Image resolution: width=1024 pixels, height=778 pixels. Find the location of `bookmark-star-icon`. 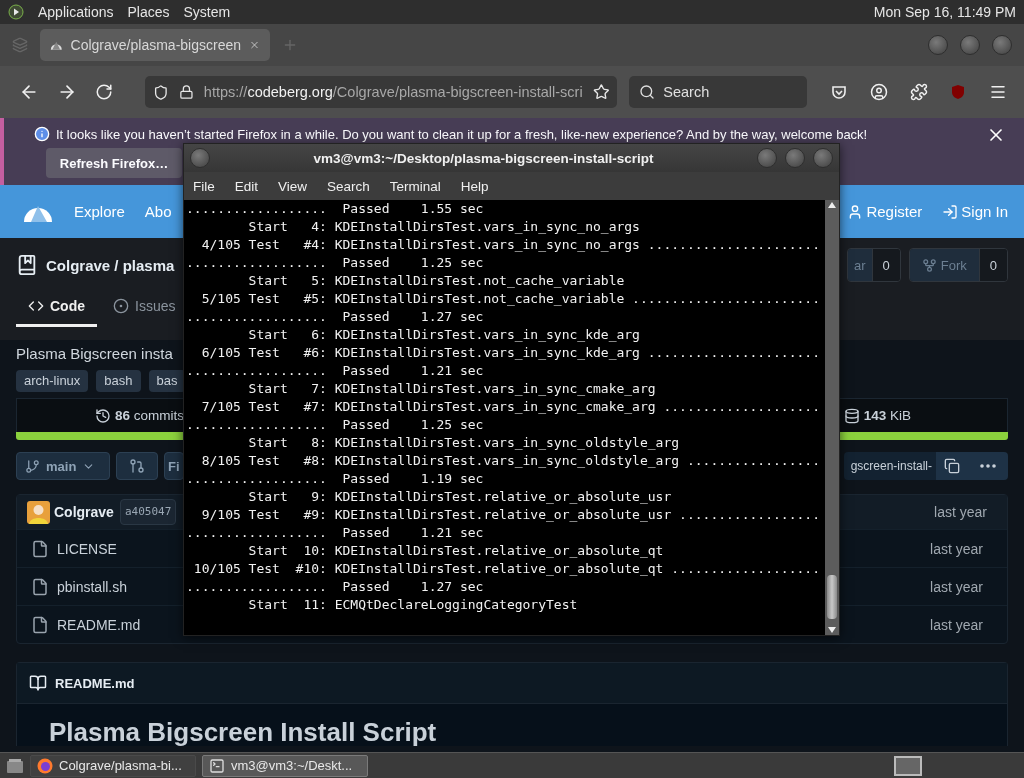

bookmark-star-icon is located at coordinates (601, 92).